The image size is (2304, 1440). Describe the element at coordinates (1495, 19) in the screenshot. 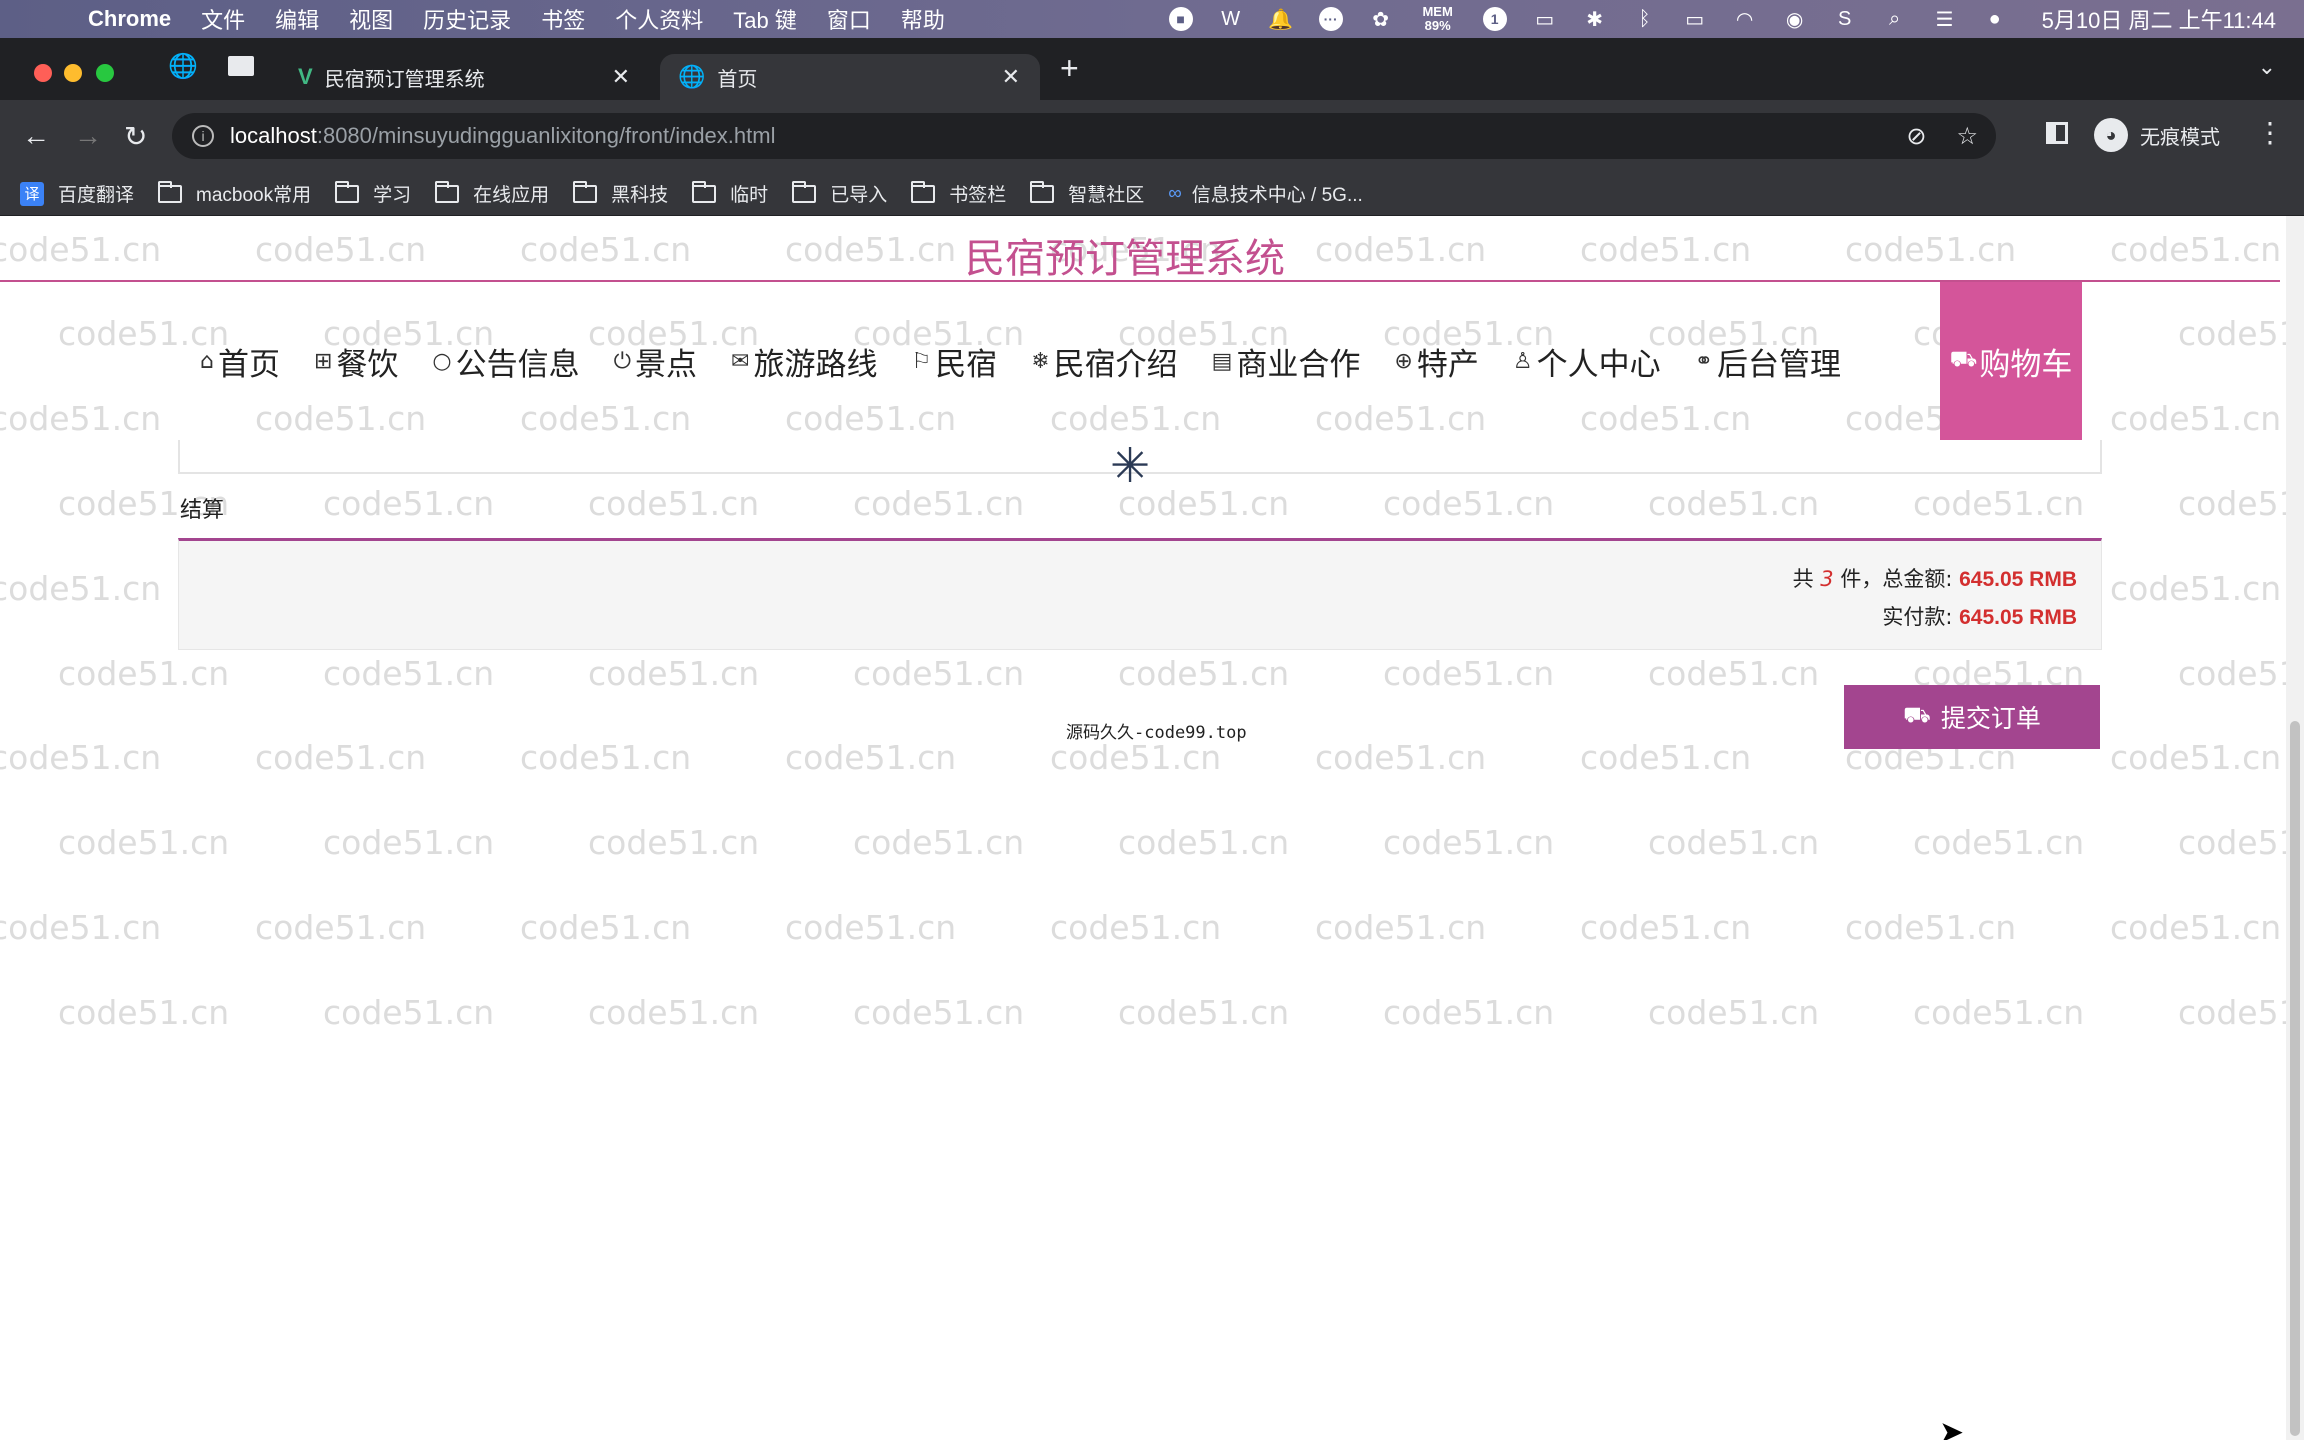

I see `onepassword-icon: 1` at that location.